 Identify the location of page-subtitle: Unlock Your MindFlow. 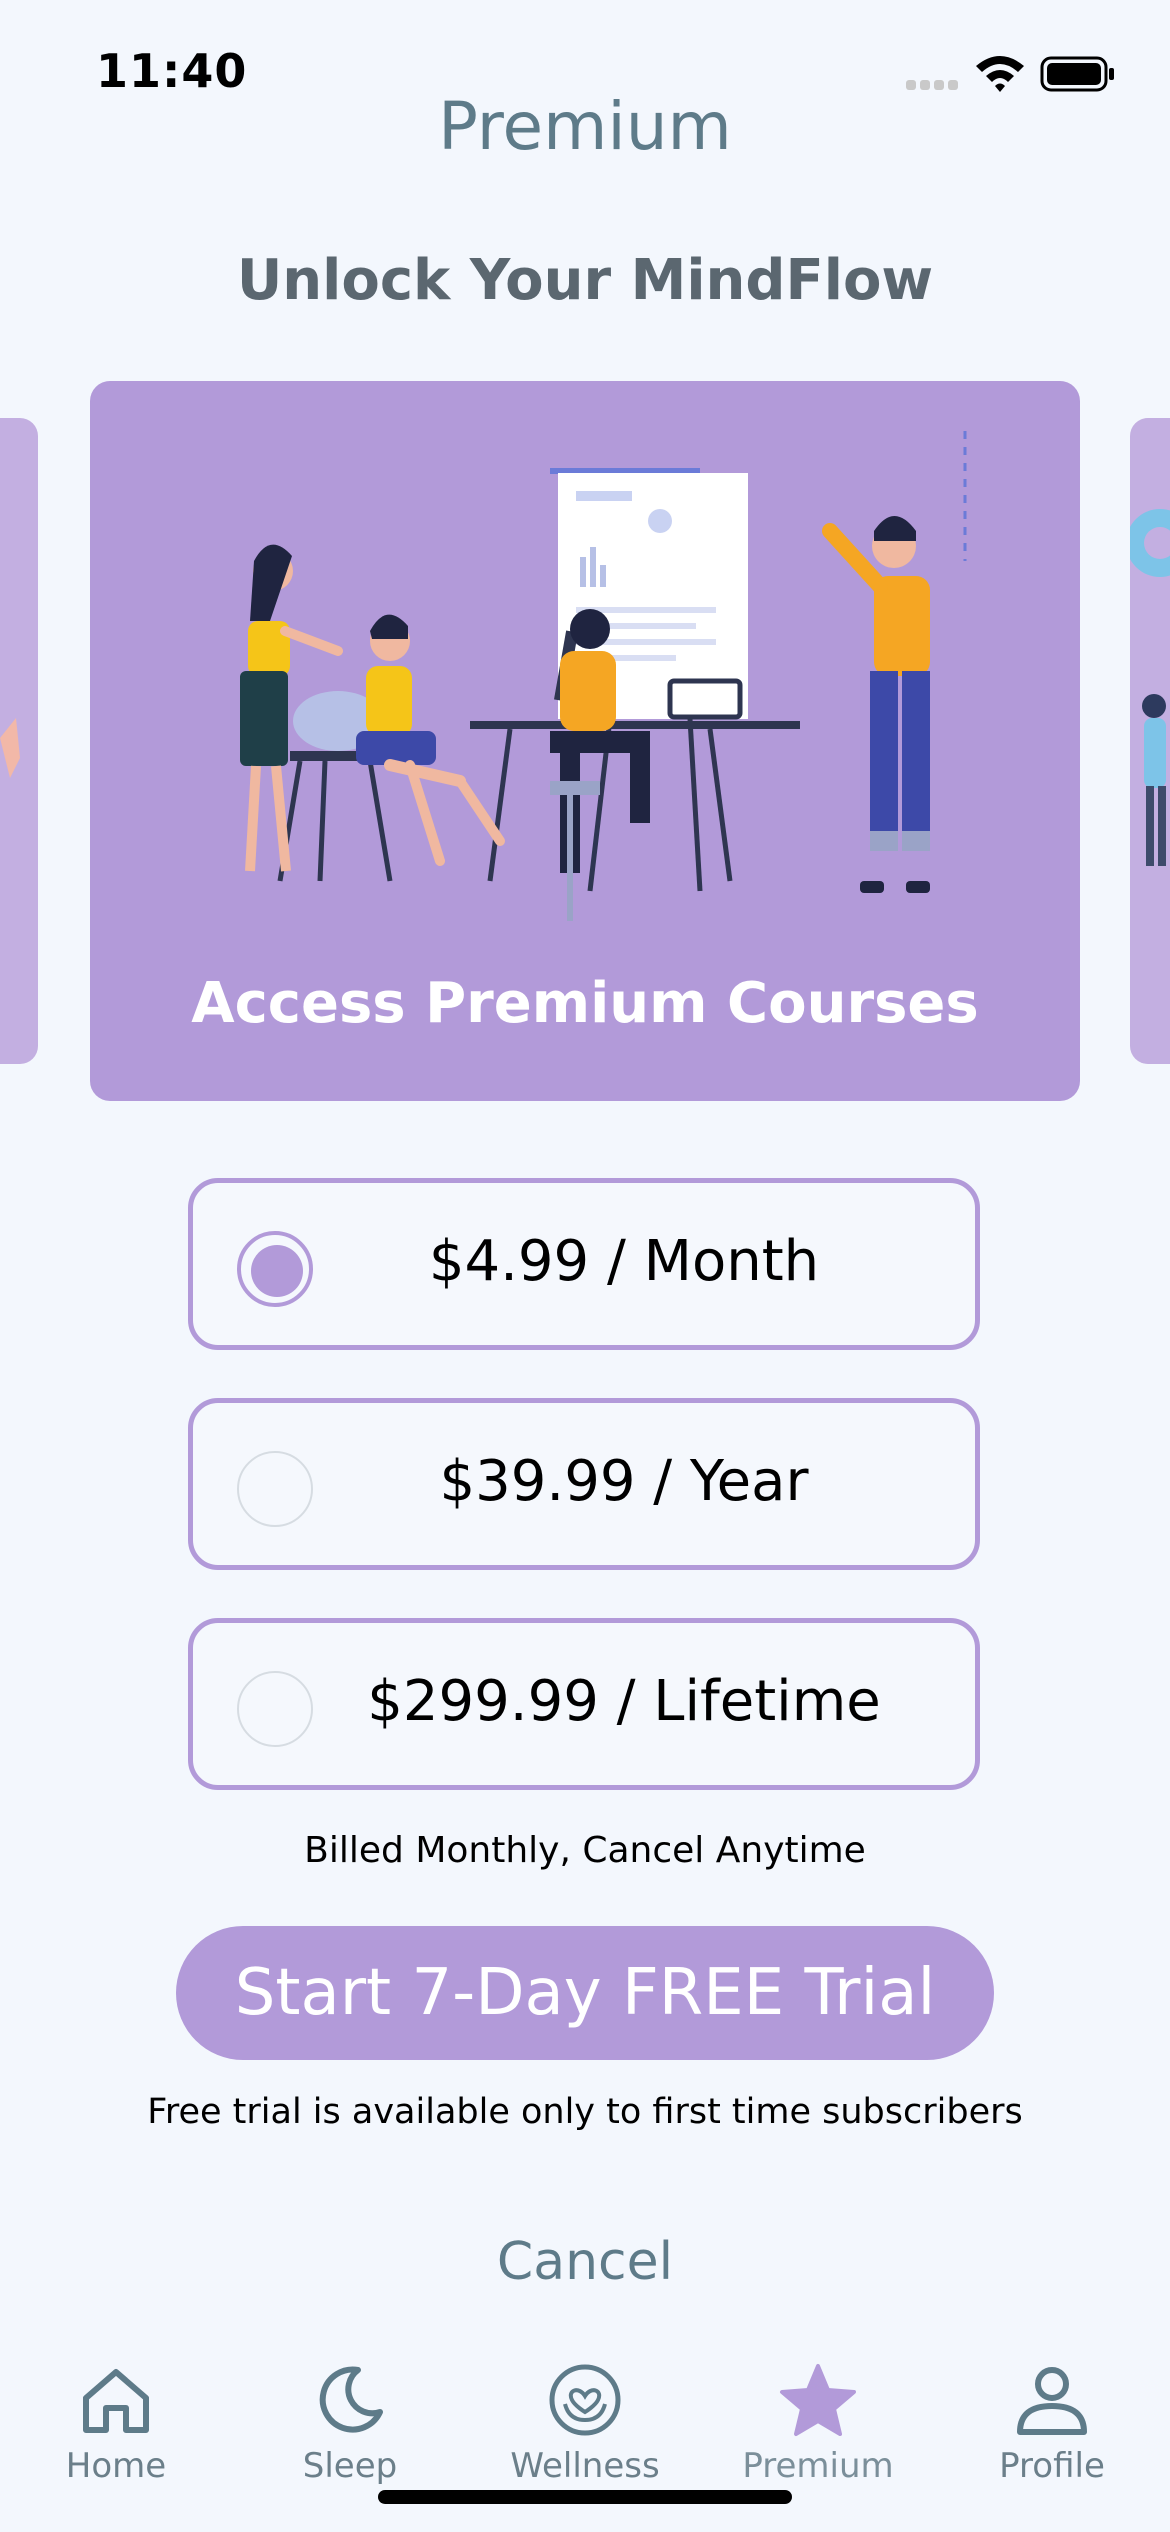
(585, 280).